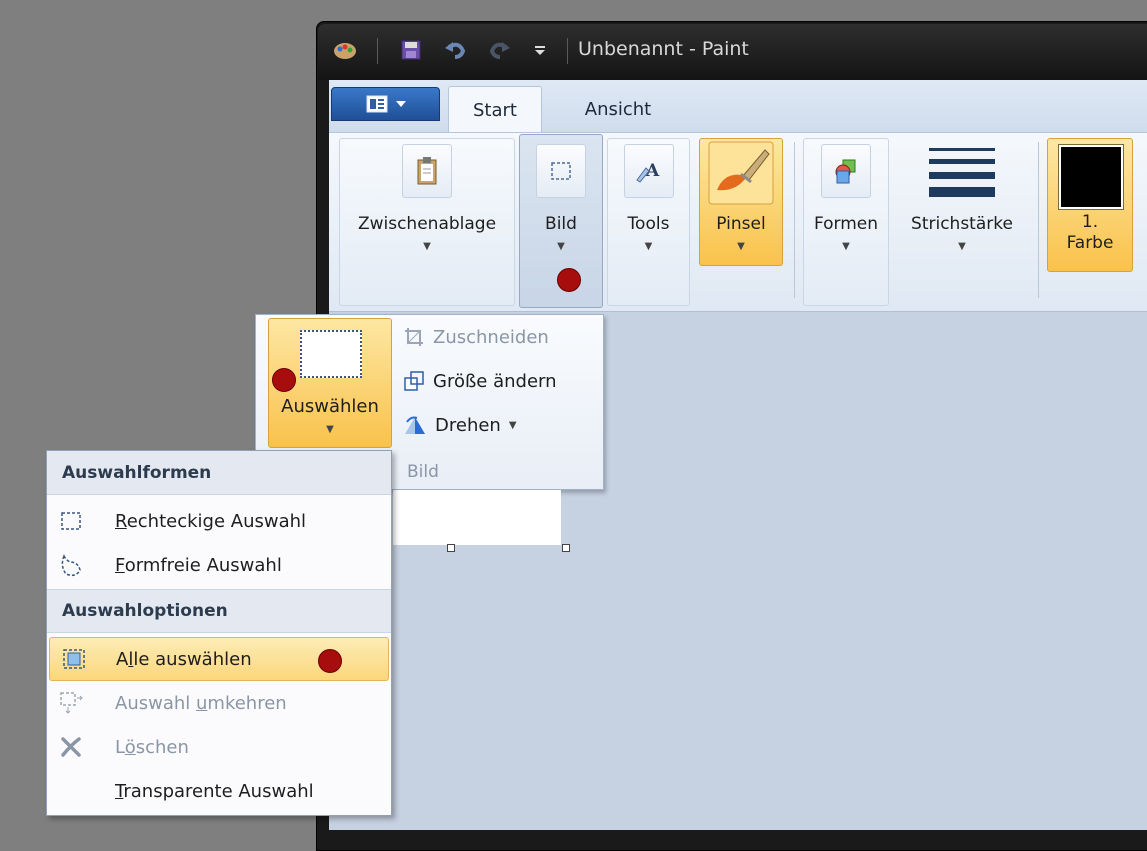 Image resolution: width=1147 pixels, height=851 pixels. I want to click on canvas-document, so click(477, 517).